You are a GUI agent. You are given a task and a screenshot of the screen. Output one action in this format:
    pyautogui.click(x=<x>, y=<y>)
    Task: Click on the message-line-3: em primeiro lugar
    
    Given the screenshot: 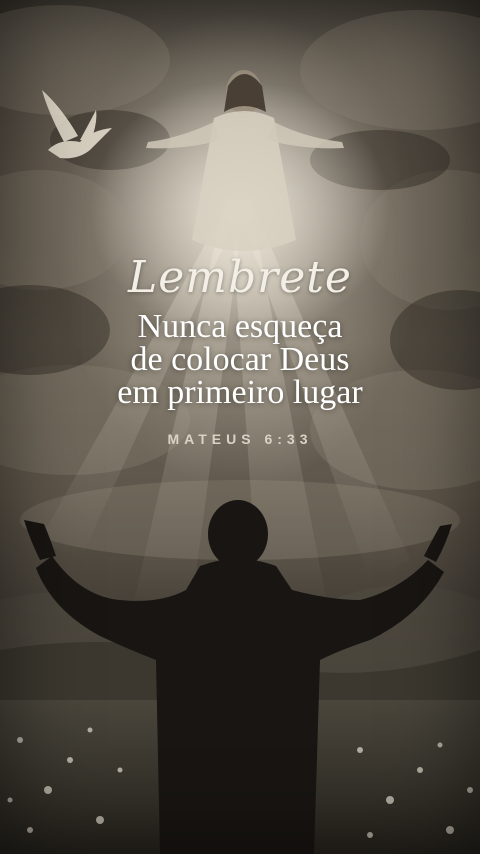 What is the action you would take?
    pyautogui.click(x=240, y=392)
    